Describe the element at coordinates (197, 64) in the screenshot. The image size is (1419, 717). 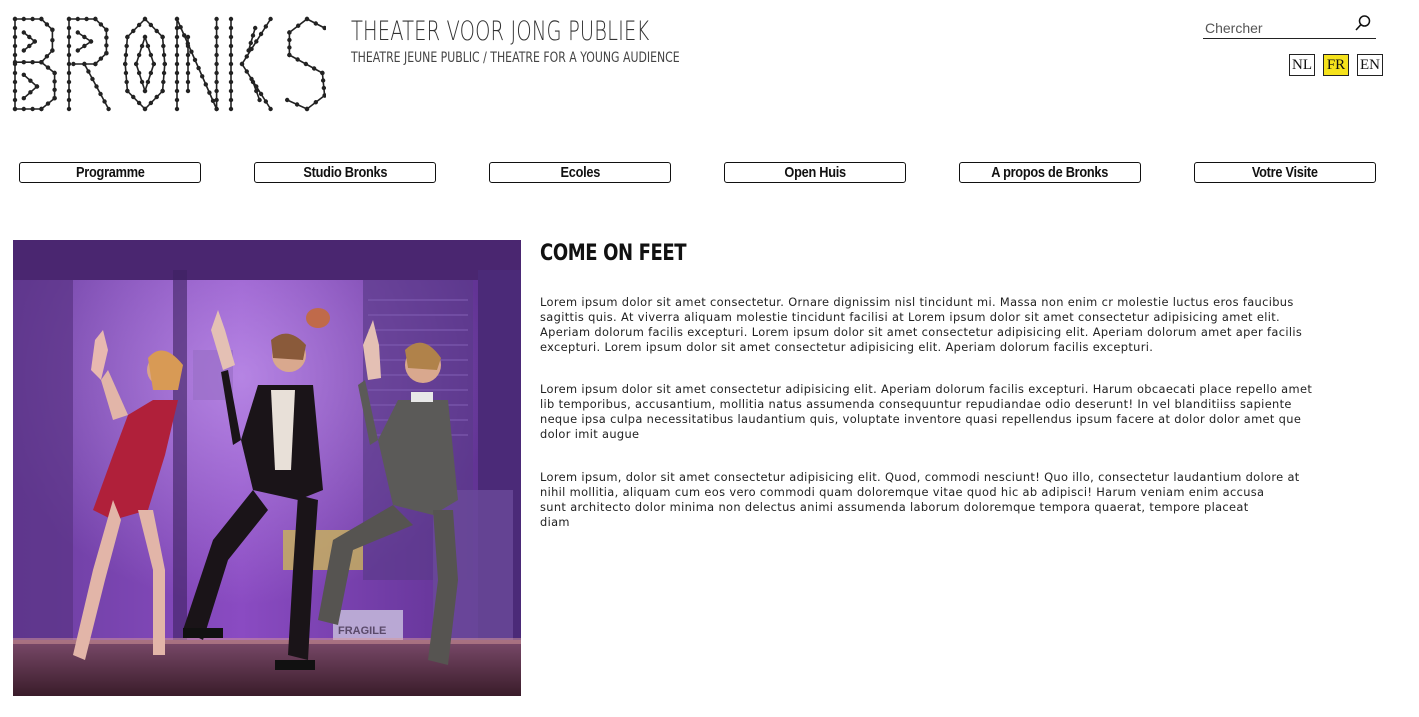
I see `logo-stroke` at that location.